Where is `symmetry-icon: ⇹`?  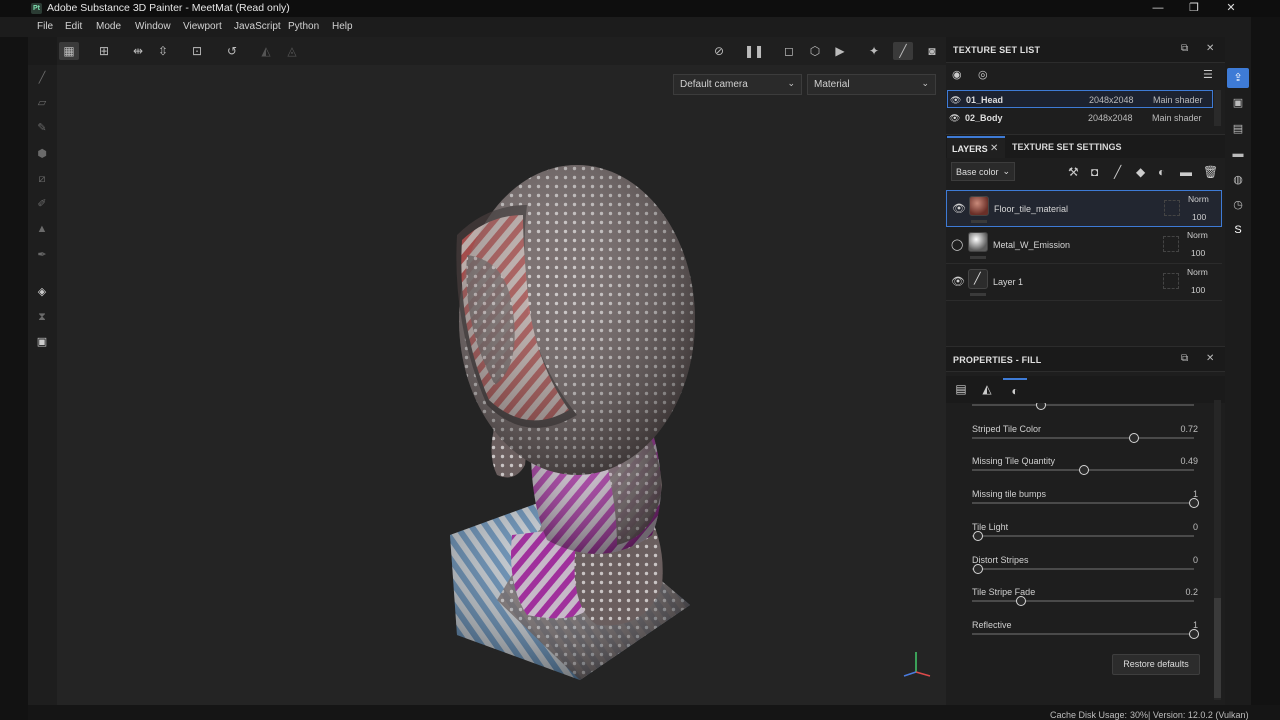 symmetry-icon: ⇹ is located at coordinates (138, 51).